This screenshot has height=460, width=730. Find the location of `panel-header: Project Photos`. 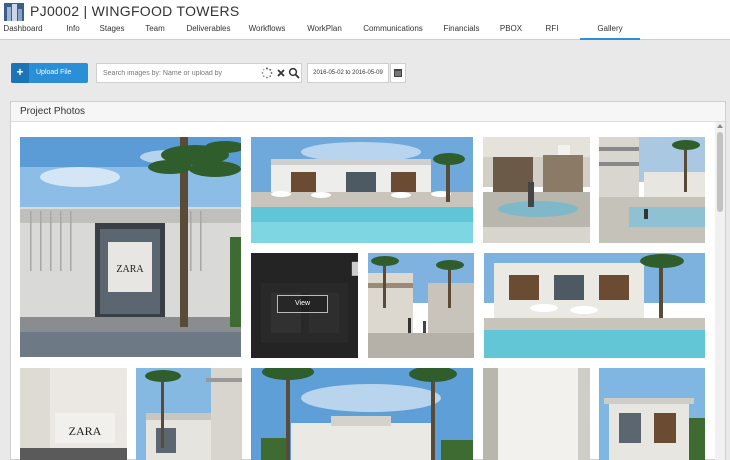

panel-header: Project Photos is located at coordinates (368, 112).